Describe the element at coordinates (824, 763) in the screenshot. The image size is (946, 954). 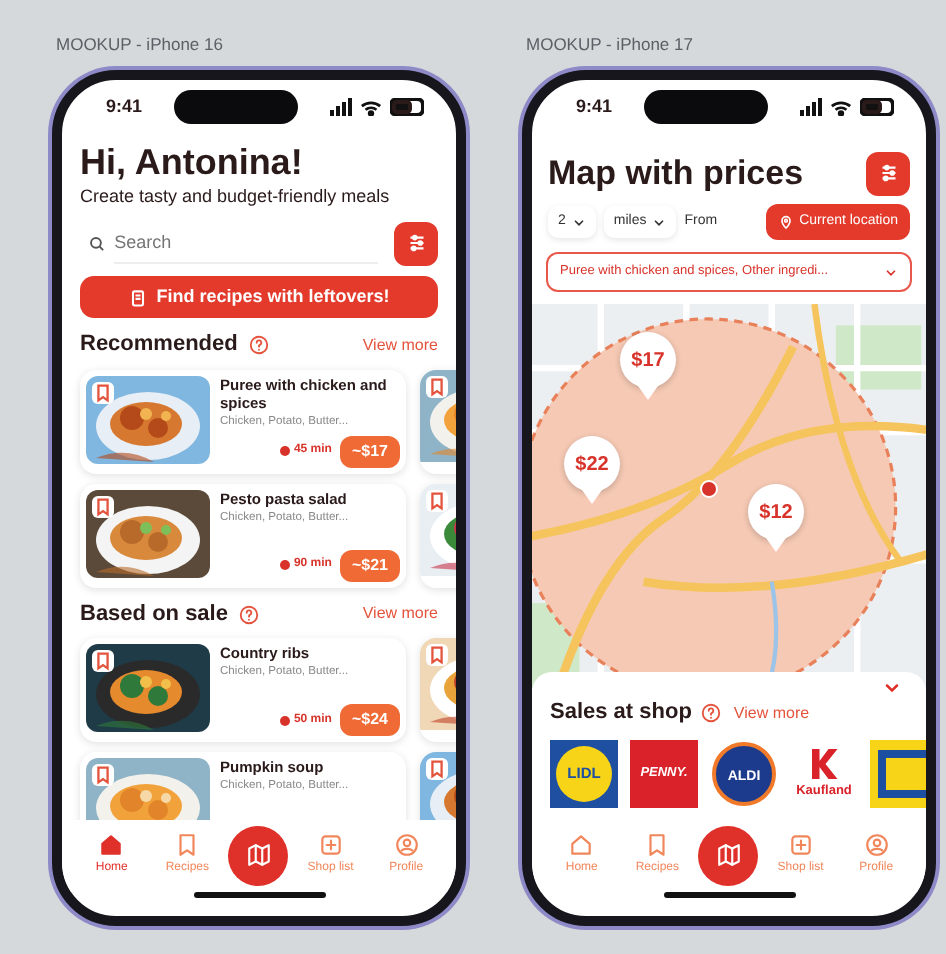
I see `k-mark-icon` at that location.